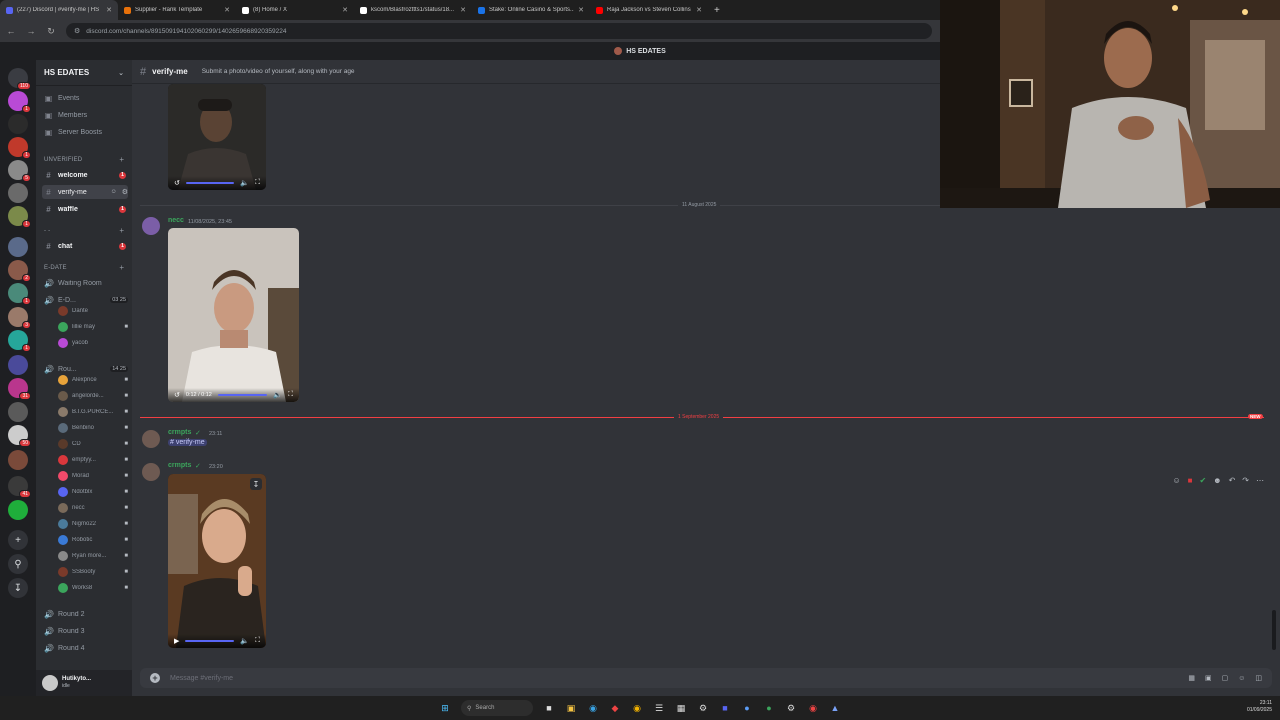  Describe the element at coordinates (155, 678) in the screenshot. I see `add-attachment-icon: +` at that location.